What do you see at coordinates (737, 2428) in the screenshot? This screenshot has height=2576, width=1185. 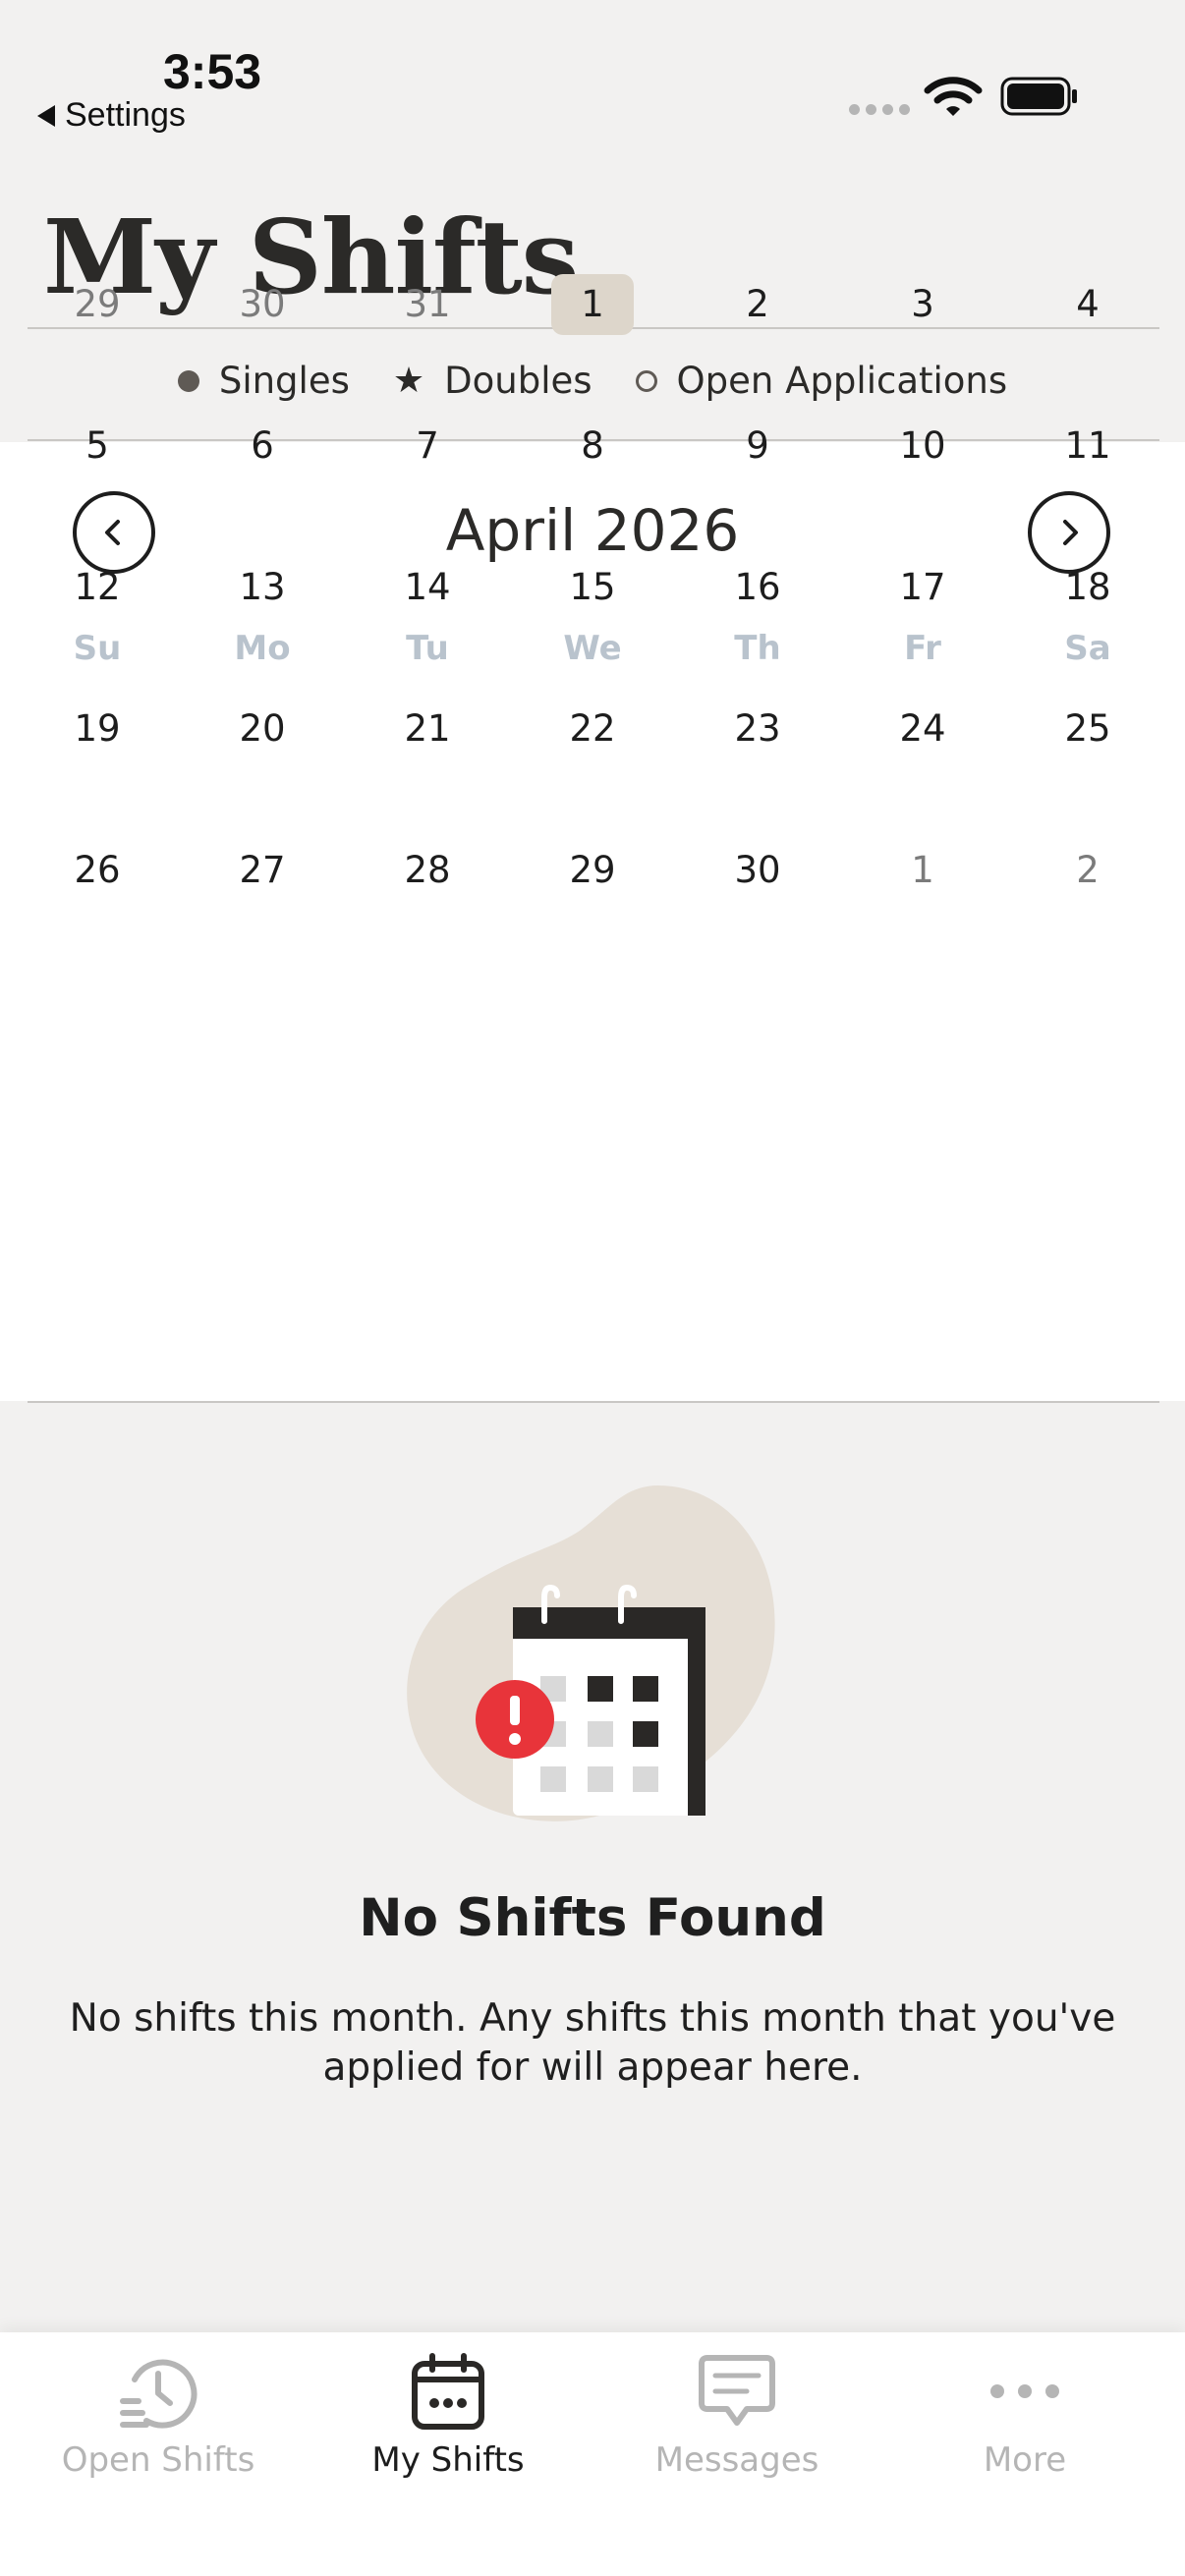 I see `tab-messages: Messages` at bounding box center [737, 2428].